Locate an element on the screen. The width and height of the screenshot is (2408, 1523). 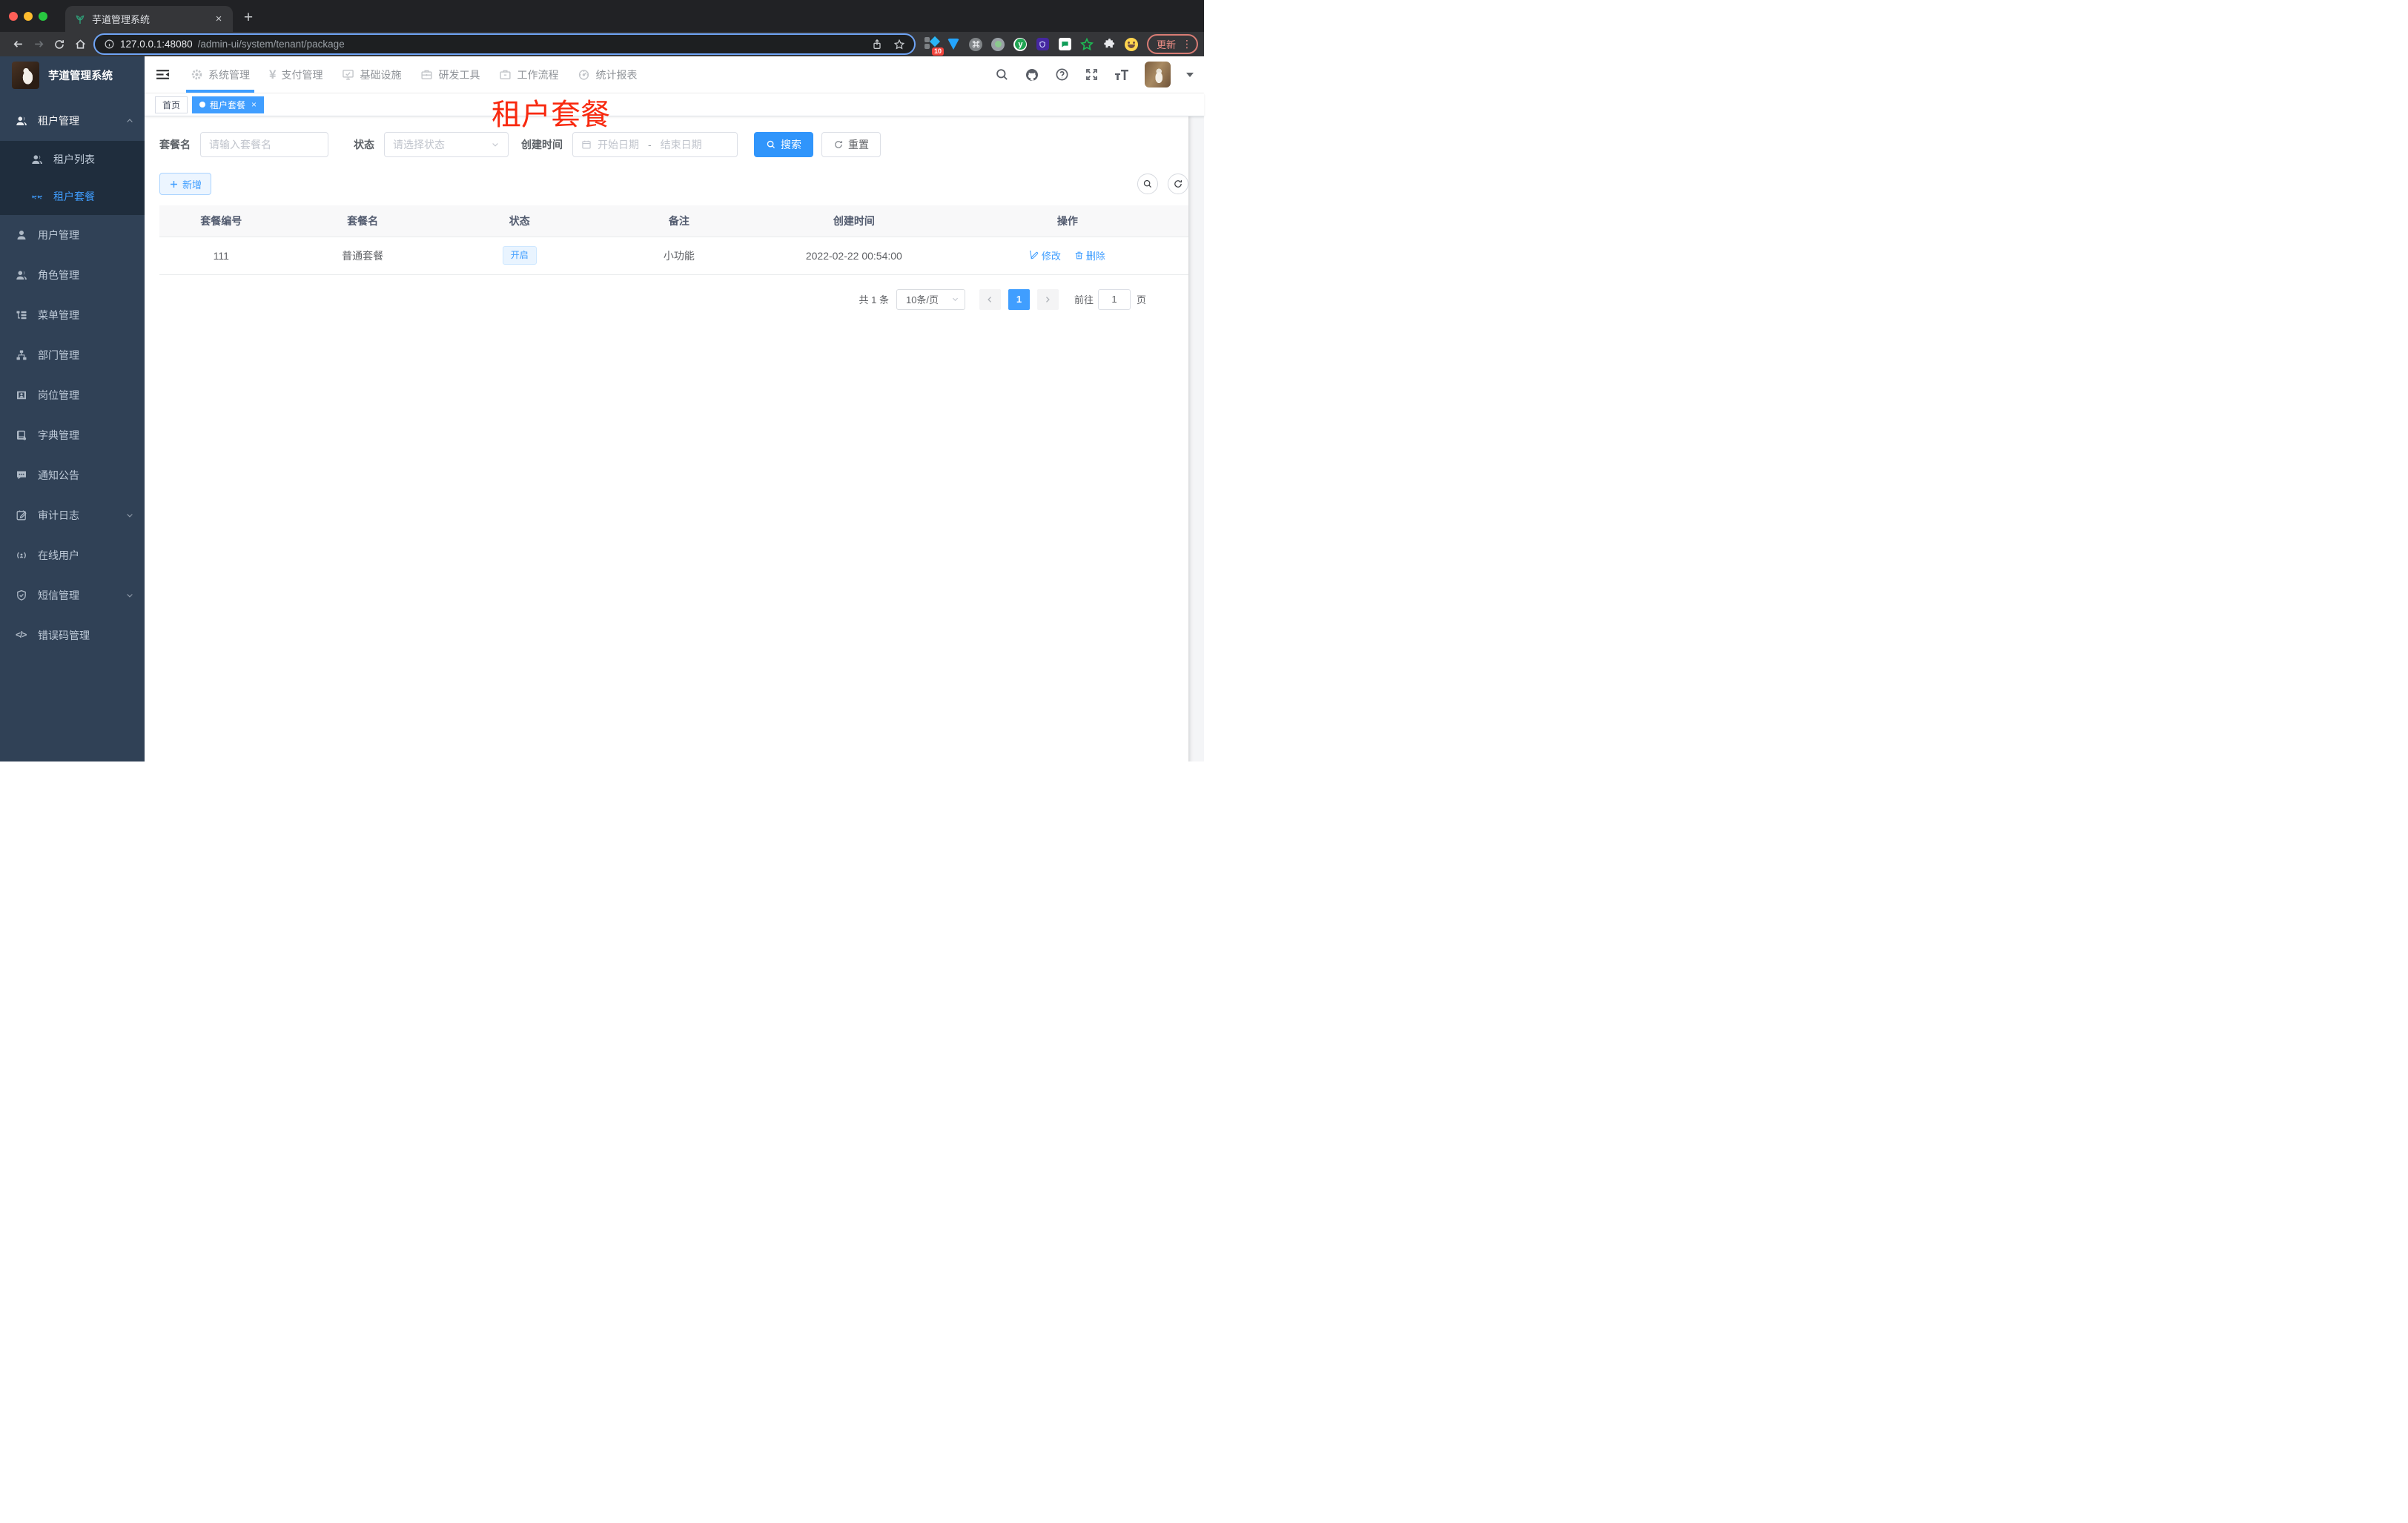
browser-tab: 芋道管理系统 × is located at coordinates (149, 19).